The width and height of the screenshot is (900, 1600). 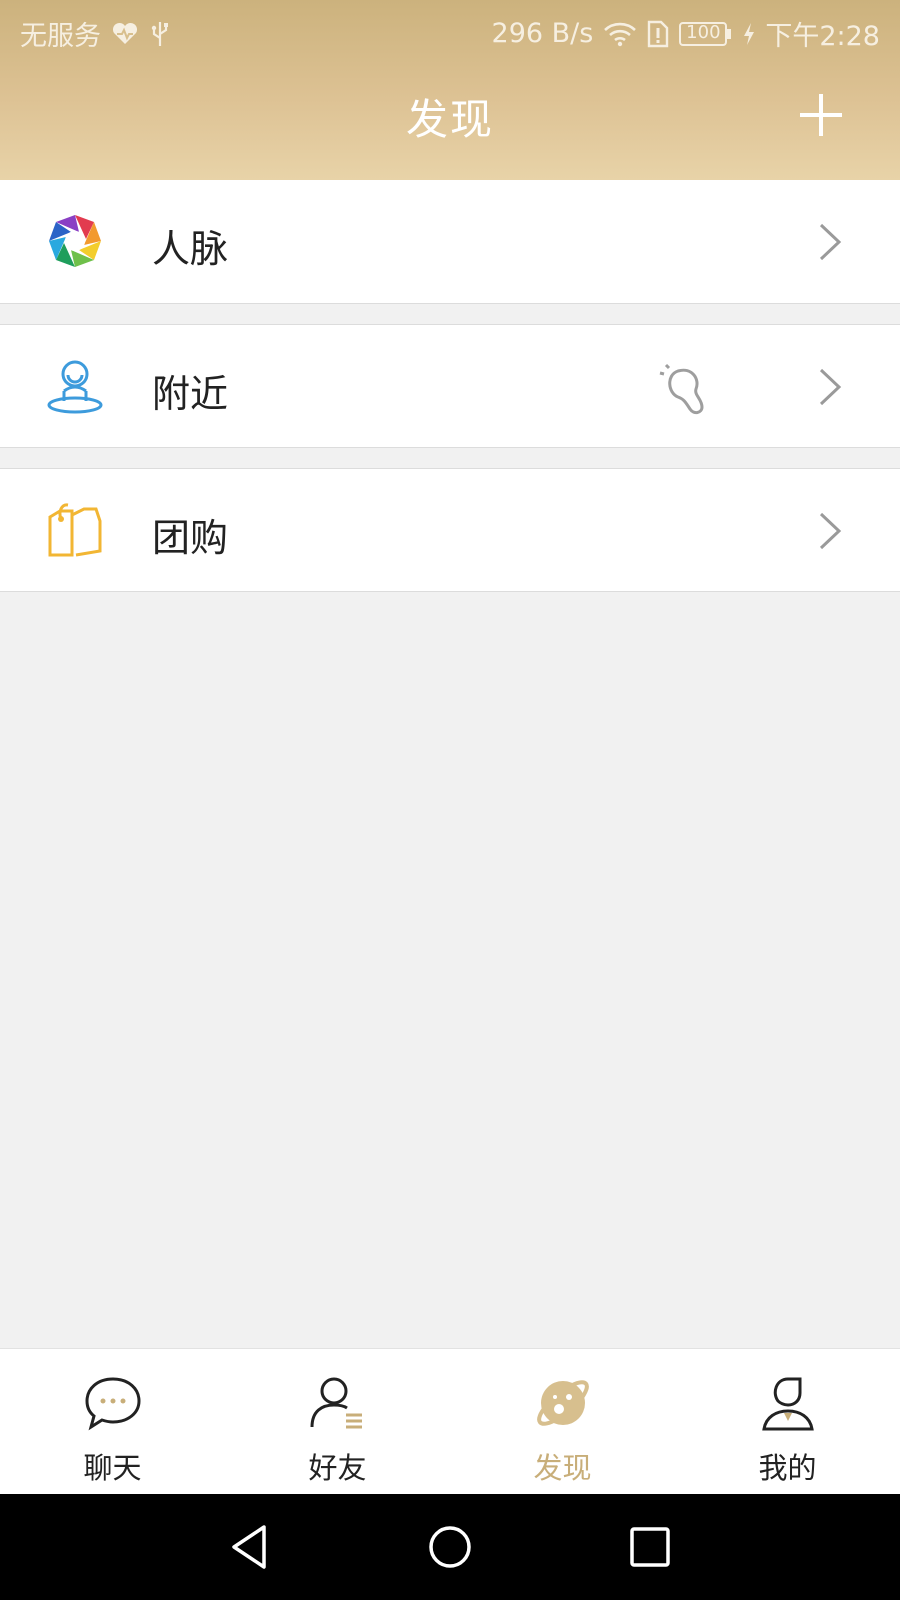 I want to click on aperture-icon, so click(x=75, y=241).